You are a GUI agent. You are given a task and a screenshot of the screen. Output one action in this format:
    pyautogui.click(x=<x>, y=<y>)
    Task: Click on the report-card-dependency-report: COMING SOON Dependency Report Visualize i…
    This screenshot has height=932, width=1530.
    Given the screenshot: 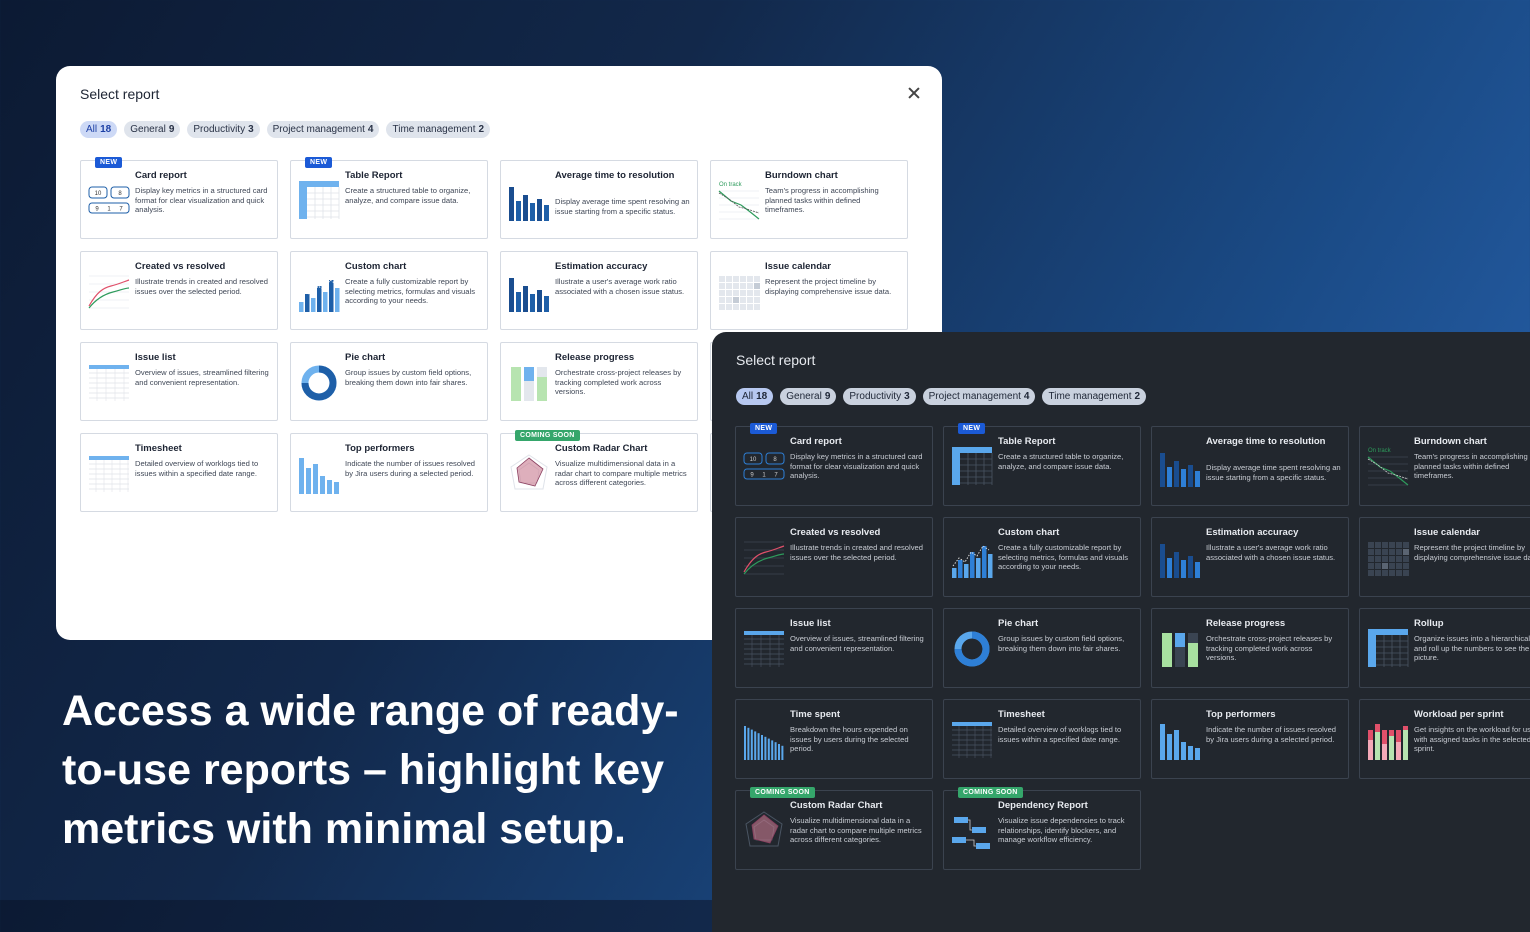 What is the action you would take?
    pyautogui.click(x=1042, y=828)
    